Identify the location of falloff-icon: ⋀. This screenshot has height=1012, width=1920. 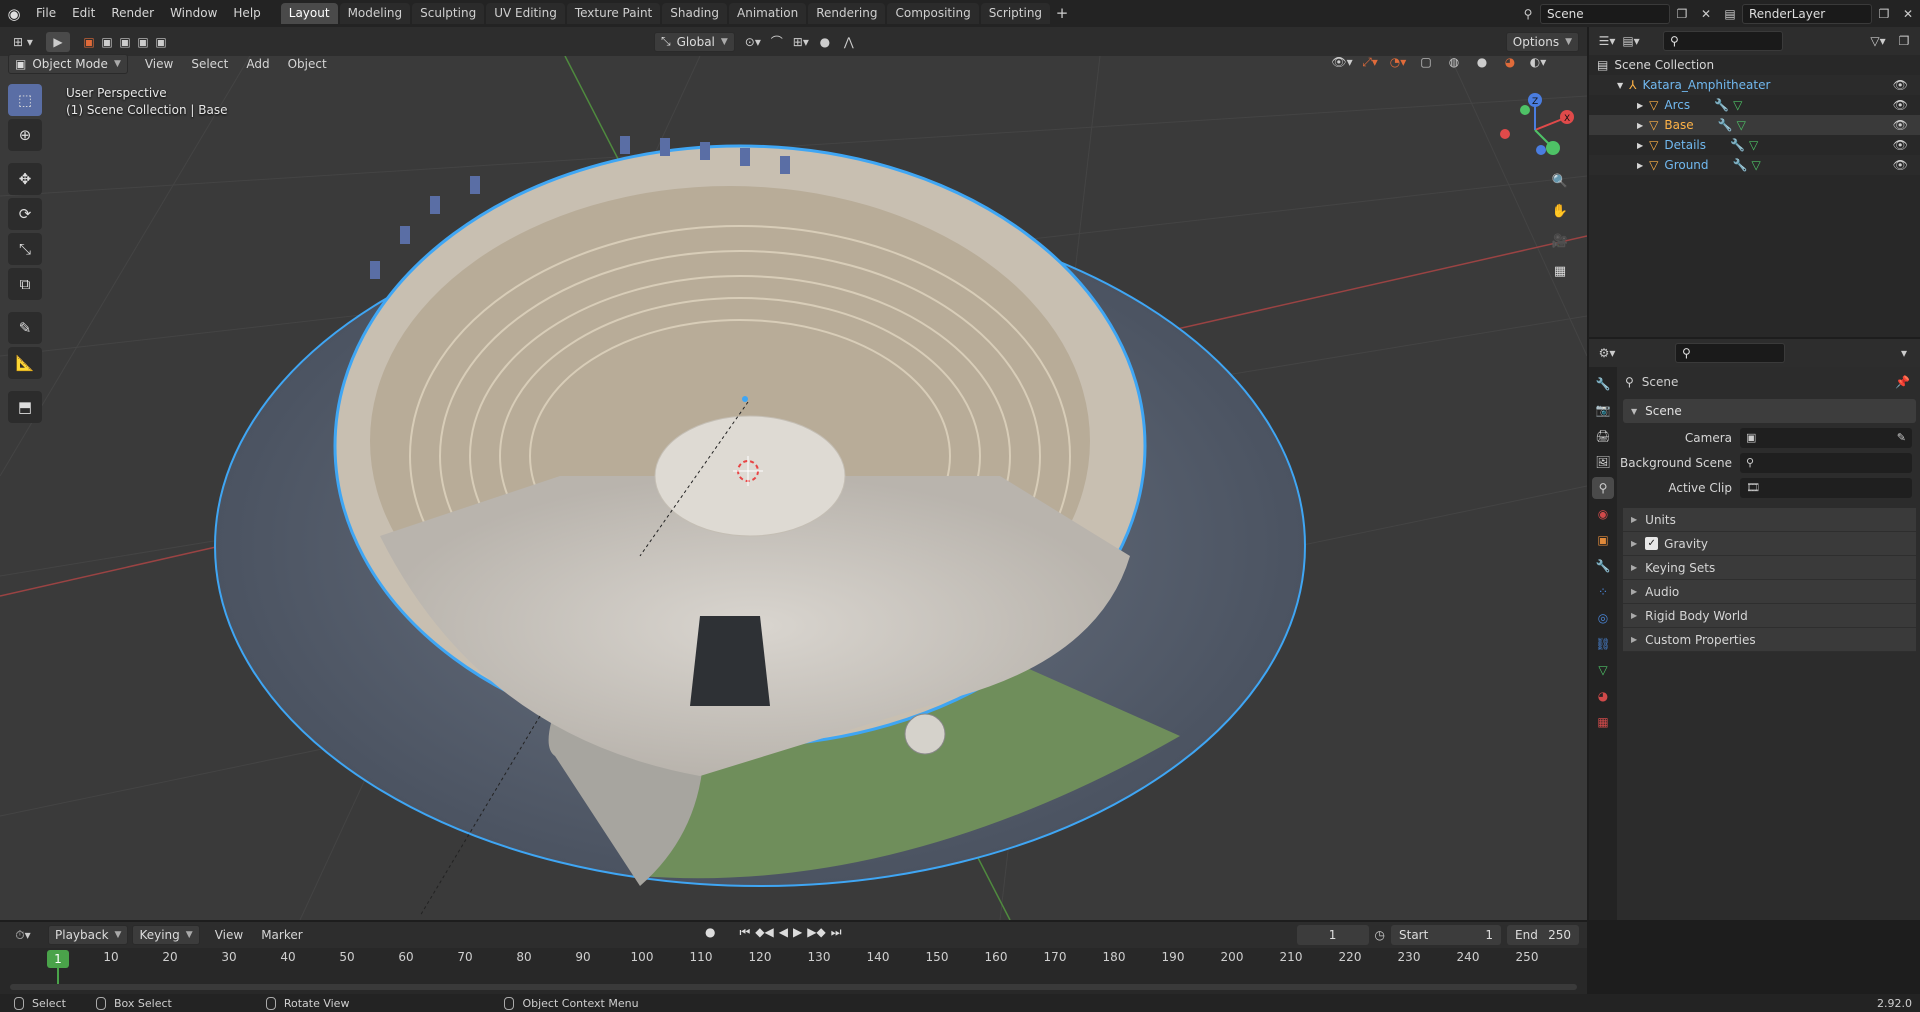
(849, 42).